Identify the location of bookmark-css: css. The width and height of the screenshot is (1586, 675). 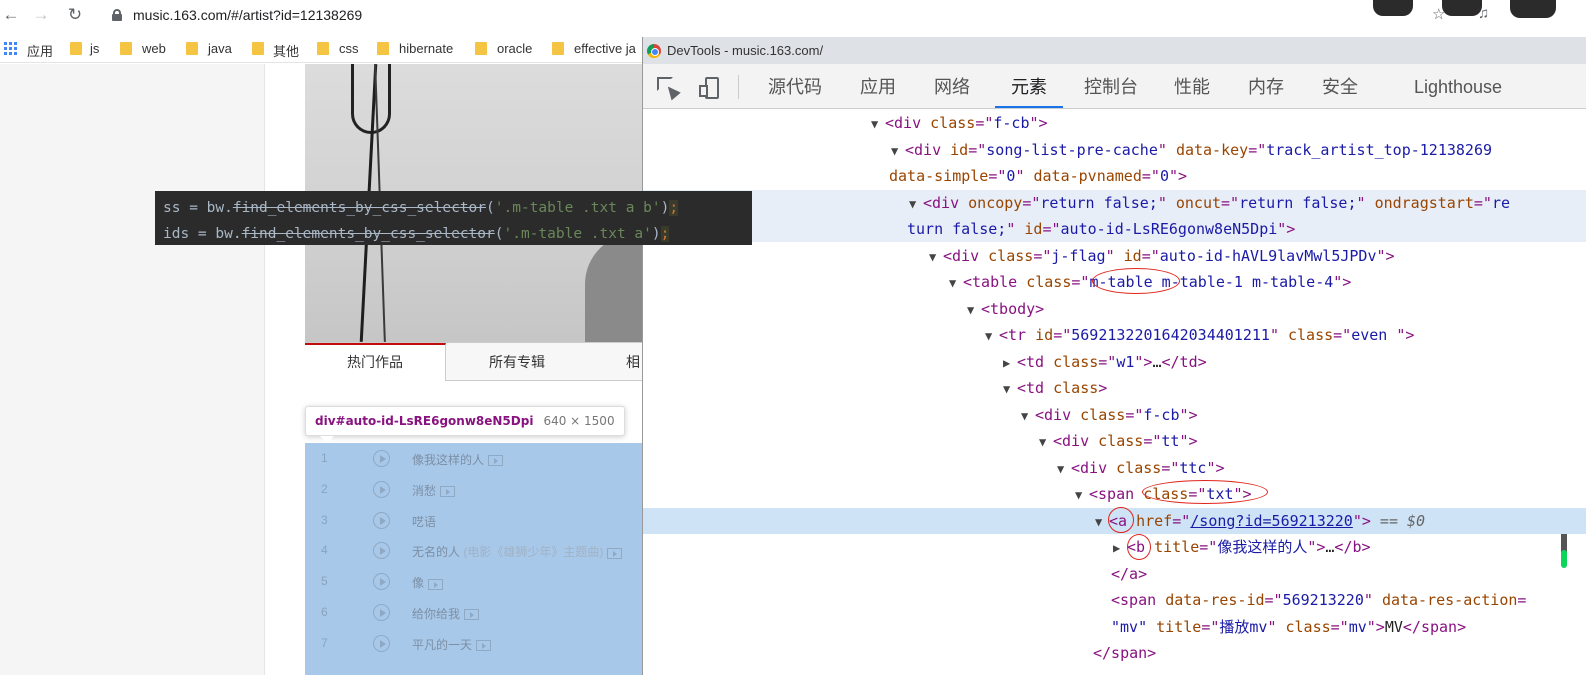
(349, 48).